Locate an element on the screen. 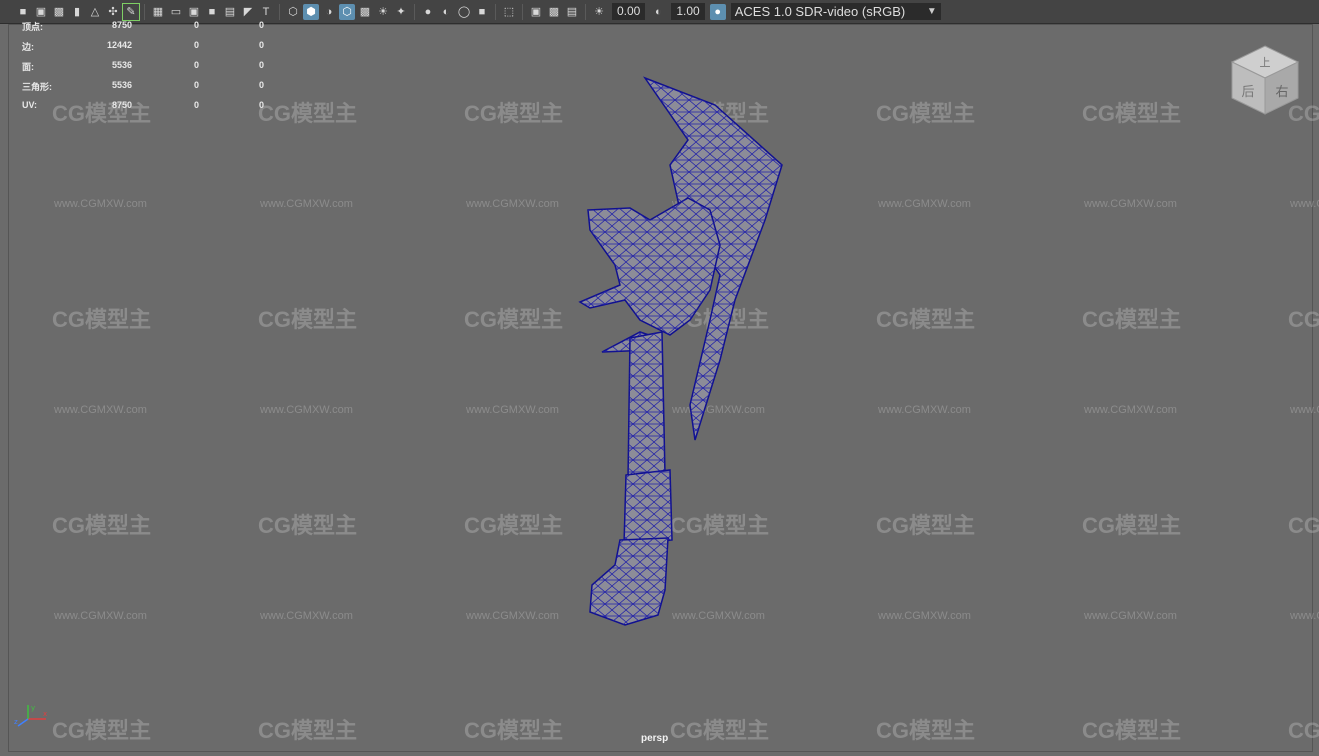 The image size is (1319, 756). hud-row-faces: 面: 5536 0 0 is located at coordinates (152, 70).